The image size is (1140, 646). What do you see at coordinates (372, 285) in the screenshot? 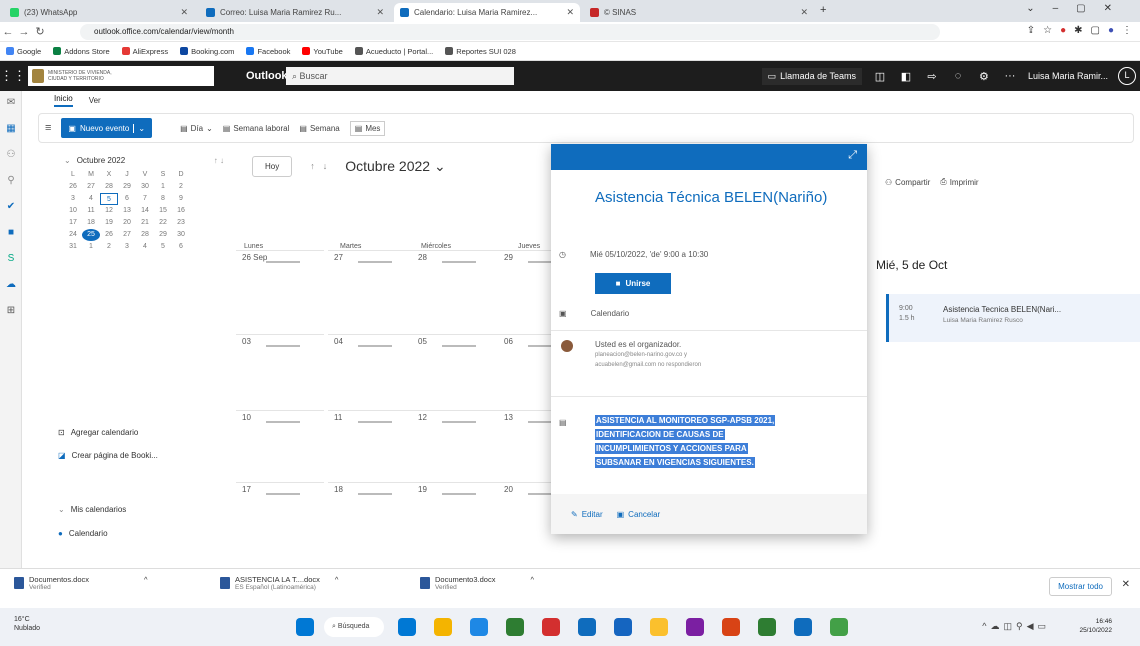
I see `calendar-day-cell: 27` at bounding box center [372, 285].